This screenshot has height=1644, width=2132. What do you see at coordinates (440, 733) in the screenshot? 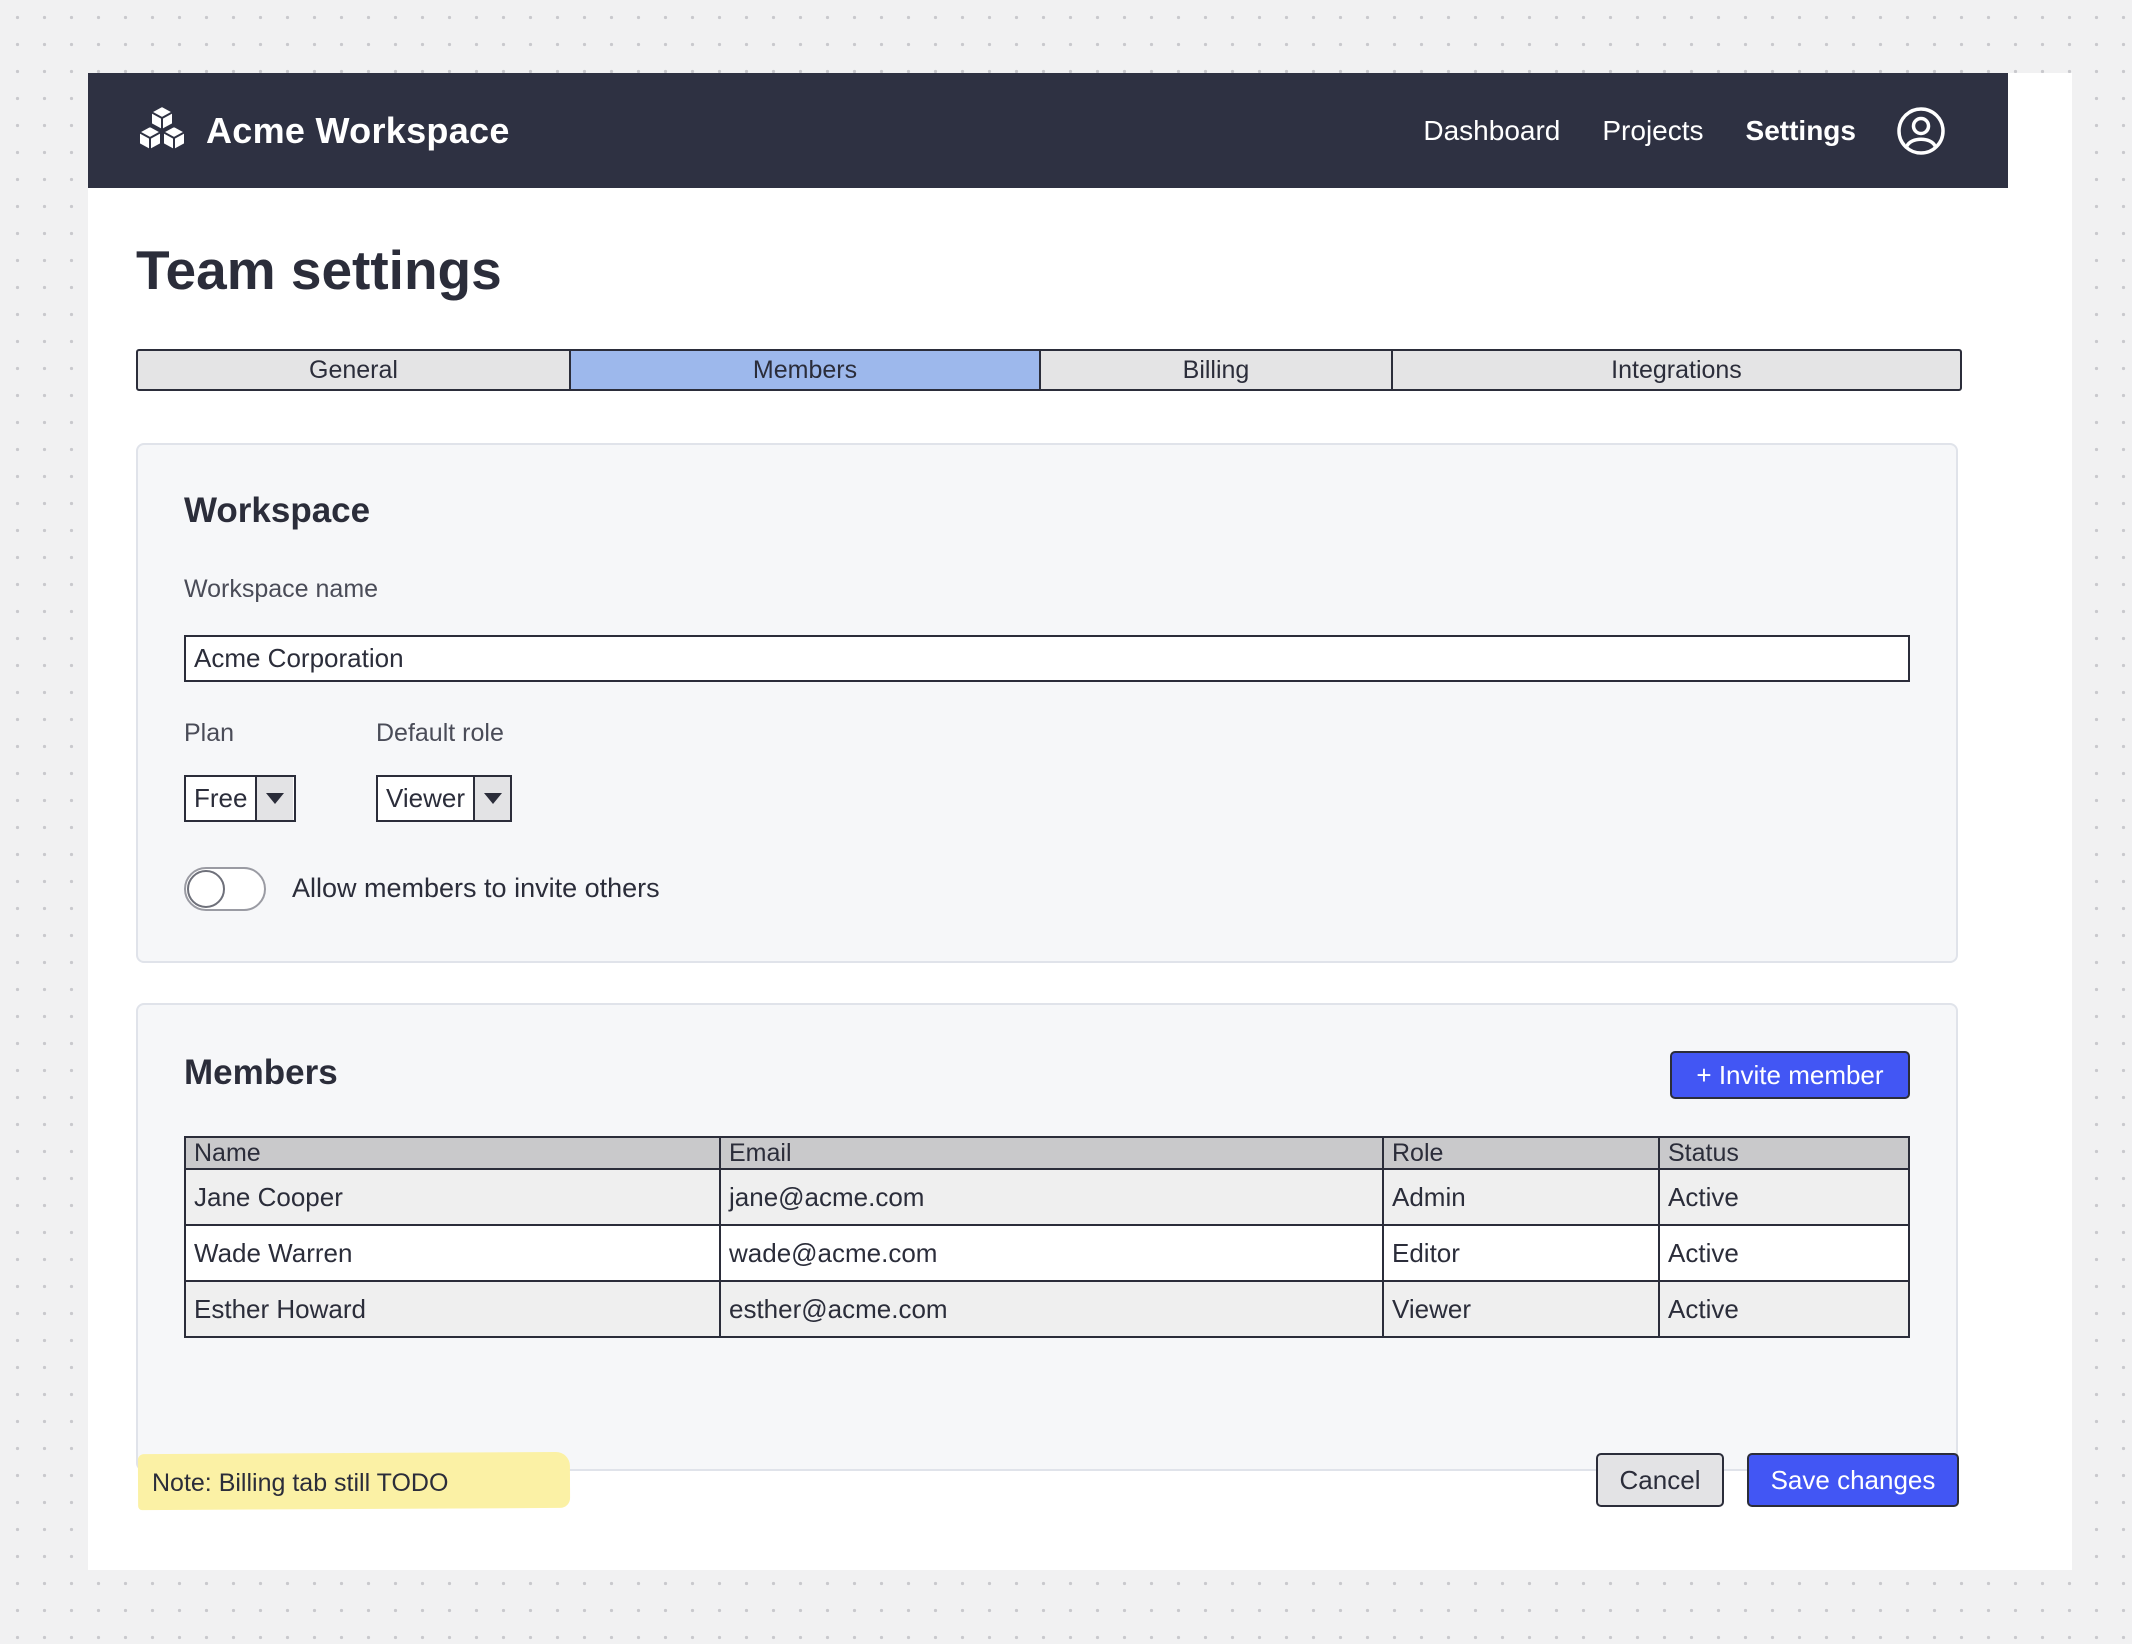
I see `default-role-label: Default role` at bounding box center [440, 733].